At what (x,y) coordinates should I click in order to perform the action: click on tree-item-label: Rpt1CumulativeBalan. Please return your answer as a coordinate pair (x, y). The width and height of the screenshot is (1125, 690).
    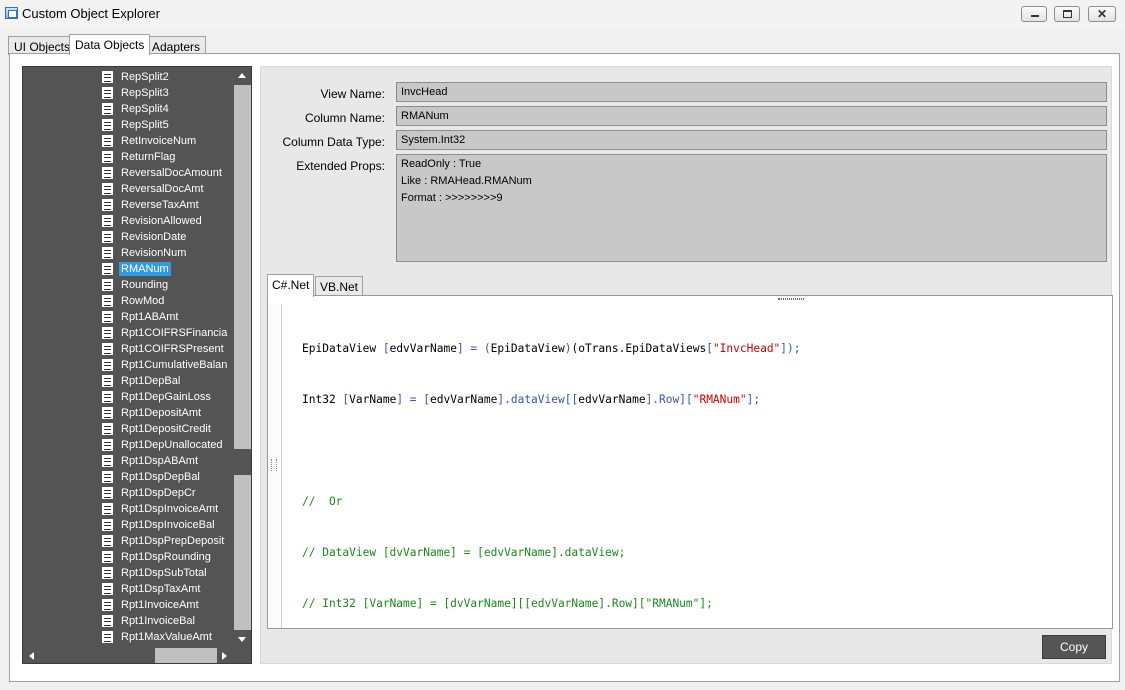
    Looking at the image, I should click on (174, 365).